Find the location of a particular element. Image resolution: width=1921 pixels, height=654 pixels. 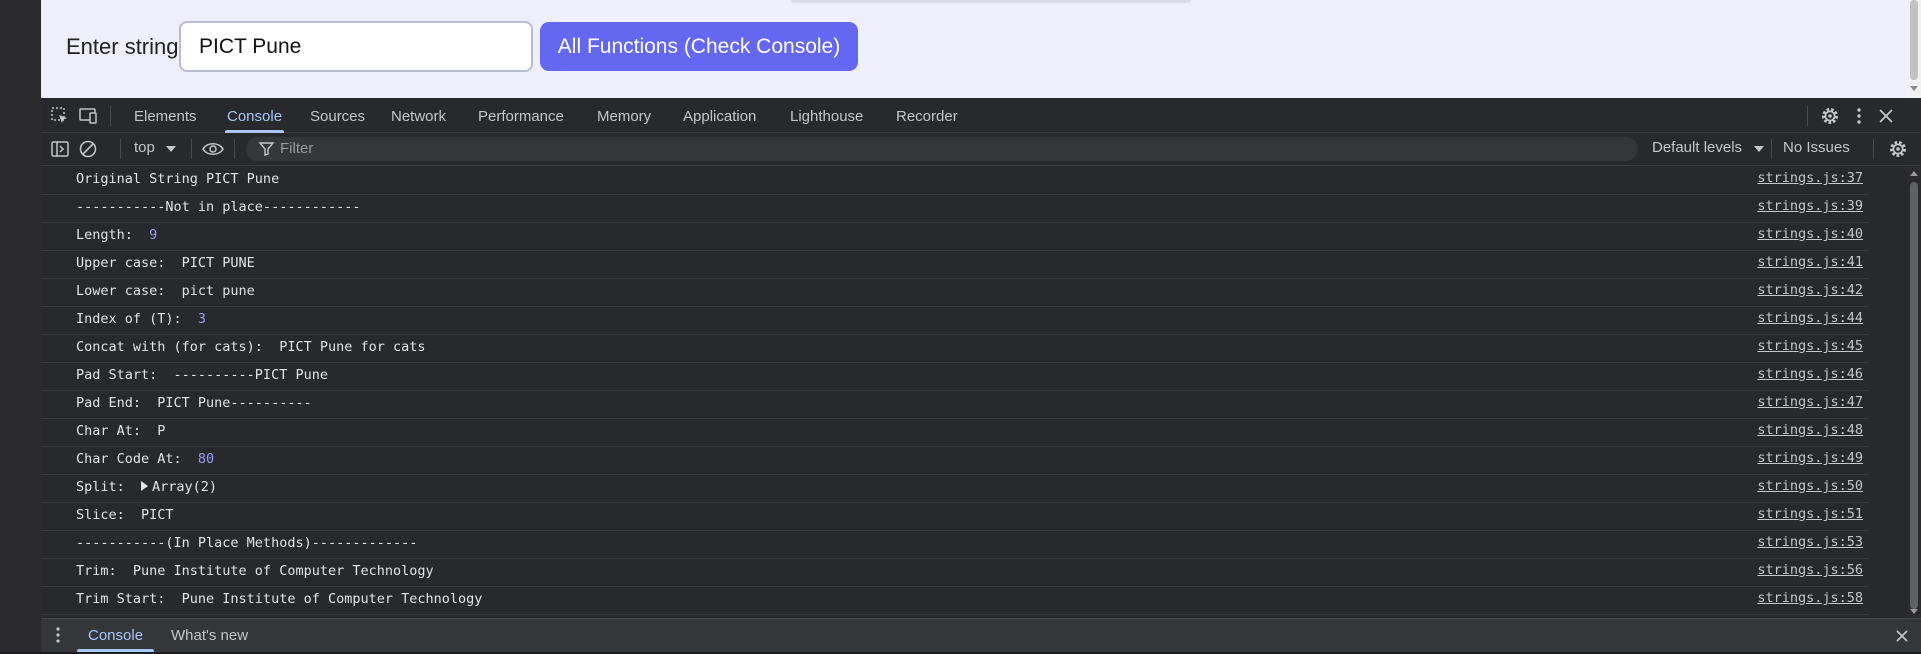

source-link: strings.js:42 is located at coordinates (1810, 290).